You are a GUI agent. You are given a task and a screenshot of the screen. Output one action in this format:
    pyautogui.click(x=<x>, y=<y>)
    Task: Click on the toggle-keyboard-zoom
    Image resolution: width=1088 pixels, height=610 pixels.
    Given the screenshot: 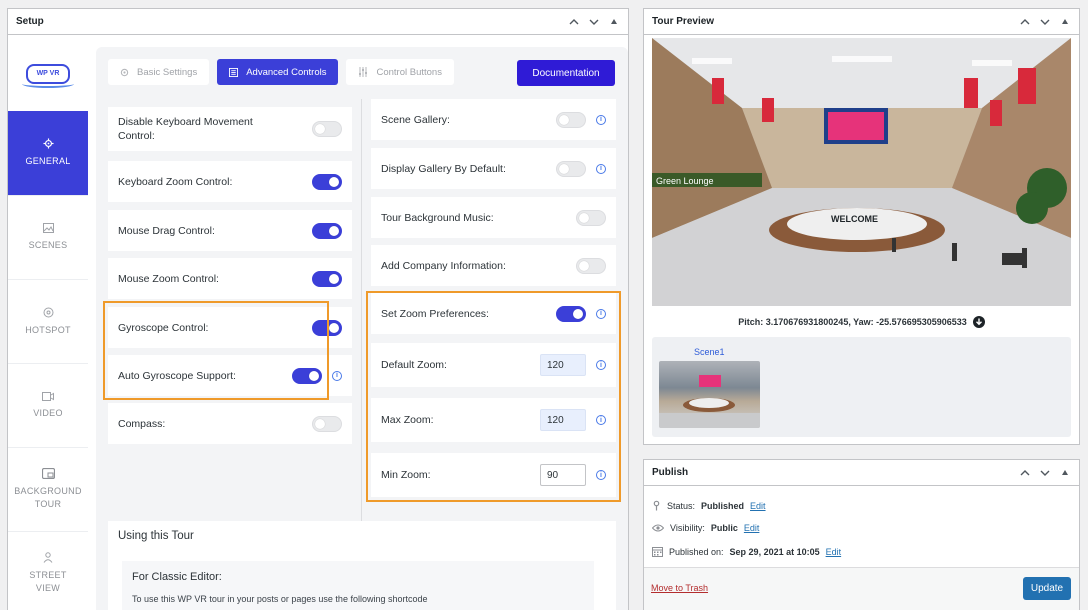 What is the action you would take?
    pyautogui.click(x=327, y=181)
    